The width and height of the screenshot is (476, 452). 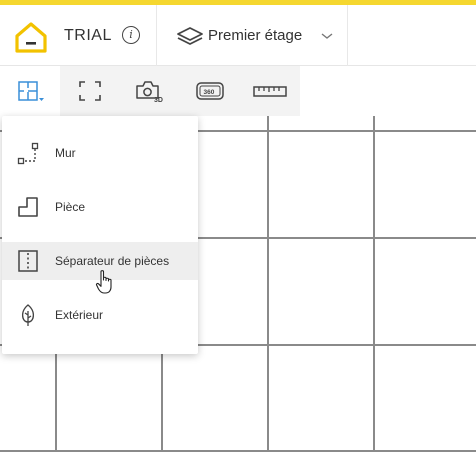 I want to click on fullscreen-icon, so click(x=90, y=91).